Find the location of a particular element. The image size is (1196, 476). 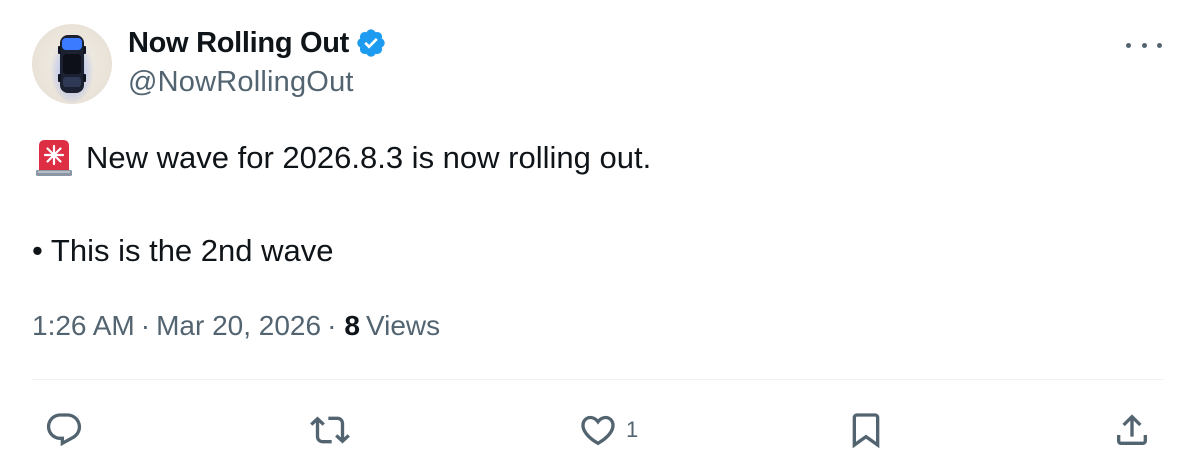

tweet-meta: 1:26 AM · Mar 20, 2026 · 8 Views is located at coordinates (236, 326).